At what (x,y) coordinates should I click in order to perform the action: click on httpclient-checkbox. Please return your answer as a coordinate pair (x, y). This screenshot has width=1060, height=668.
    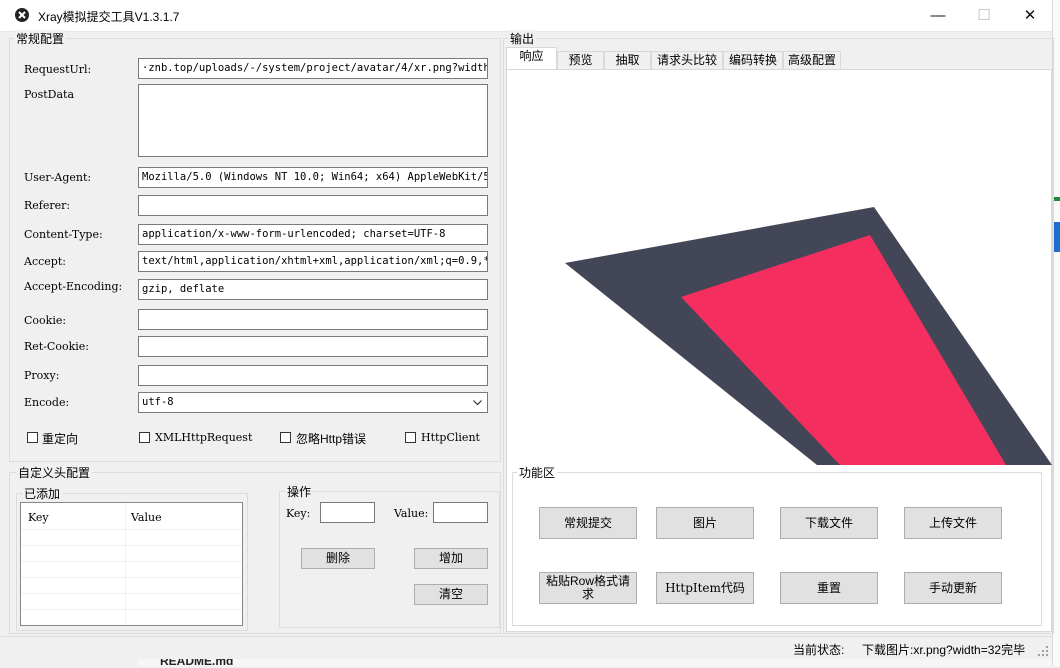
    Looking at the image, I should click on (410, 437).